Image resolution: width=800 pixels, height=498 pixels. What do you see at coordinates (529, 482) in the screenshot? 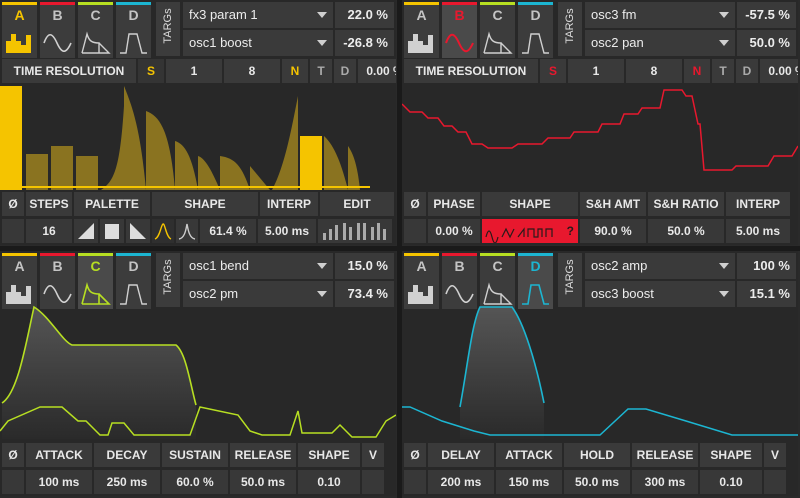
I see `attack-value: 150 ms` at bounding box center [529, 482].